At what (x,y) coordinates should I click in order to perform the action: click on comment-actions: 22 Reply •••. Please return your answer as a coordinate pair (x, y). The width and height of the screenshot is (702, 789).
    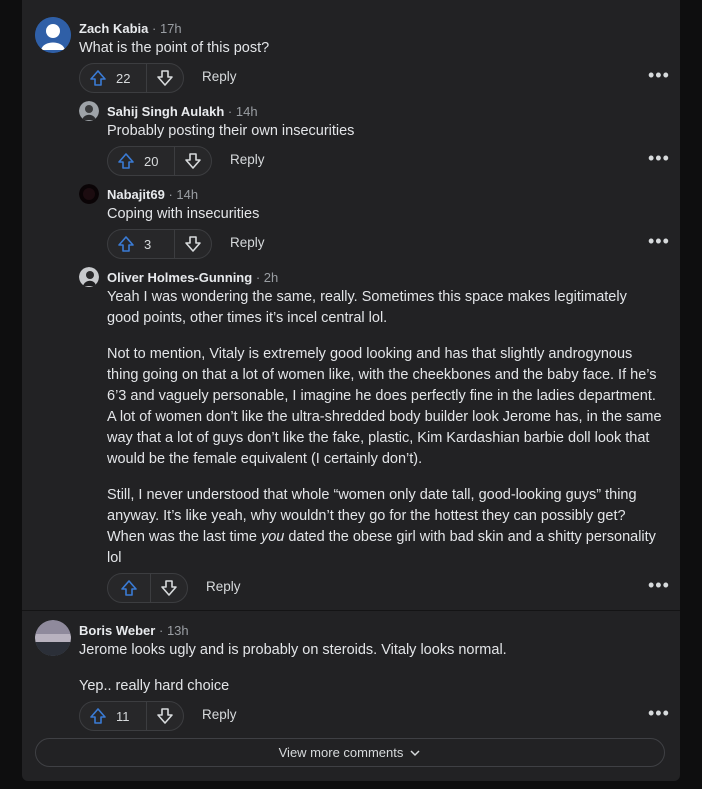
    Looking at the image, I should click on (374, 78).